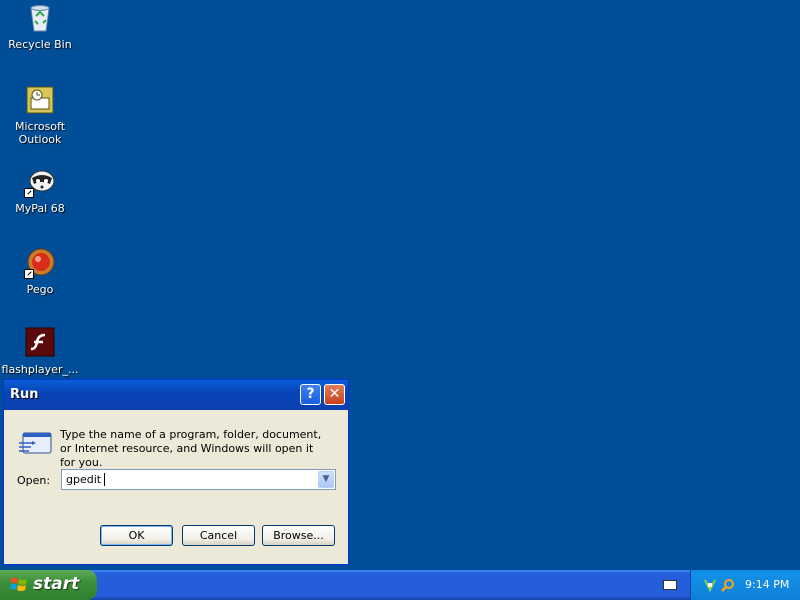 The width and height of the screenshot is (800, 600). What do you see at coordinates (198, 479) in the screenshot?
I see `open-combobox: gpedit ▼` at bounding box center [198, 479].